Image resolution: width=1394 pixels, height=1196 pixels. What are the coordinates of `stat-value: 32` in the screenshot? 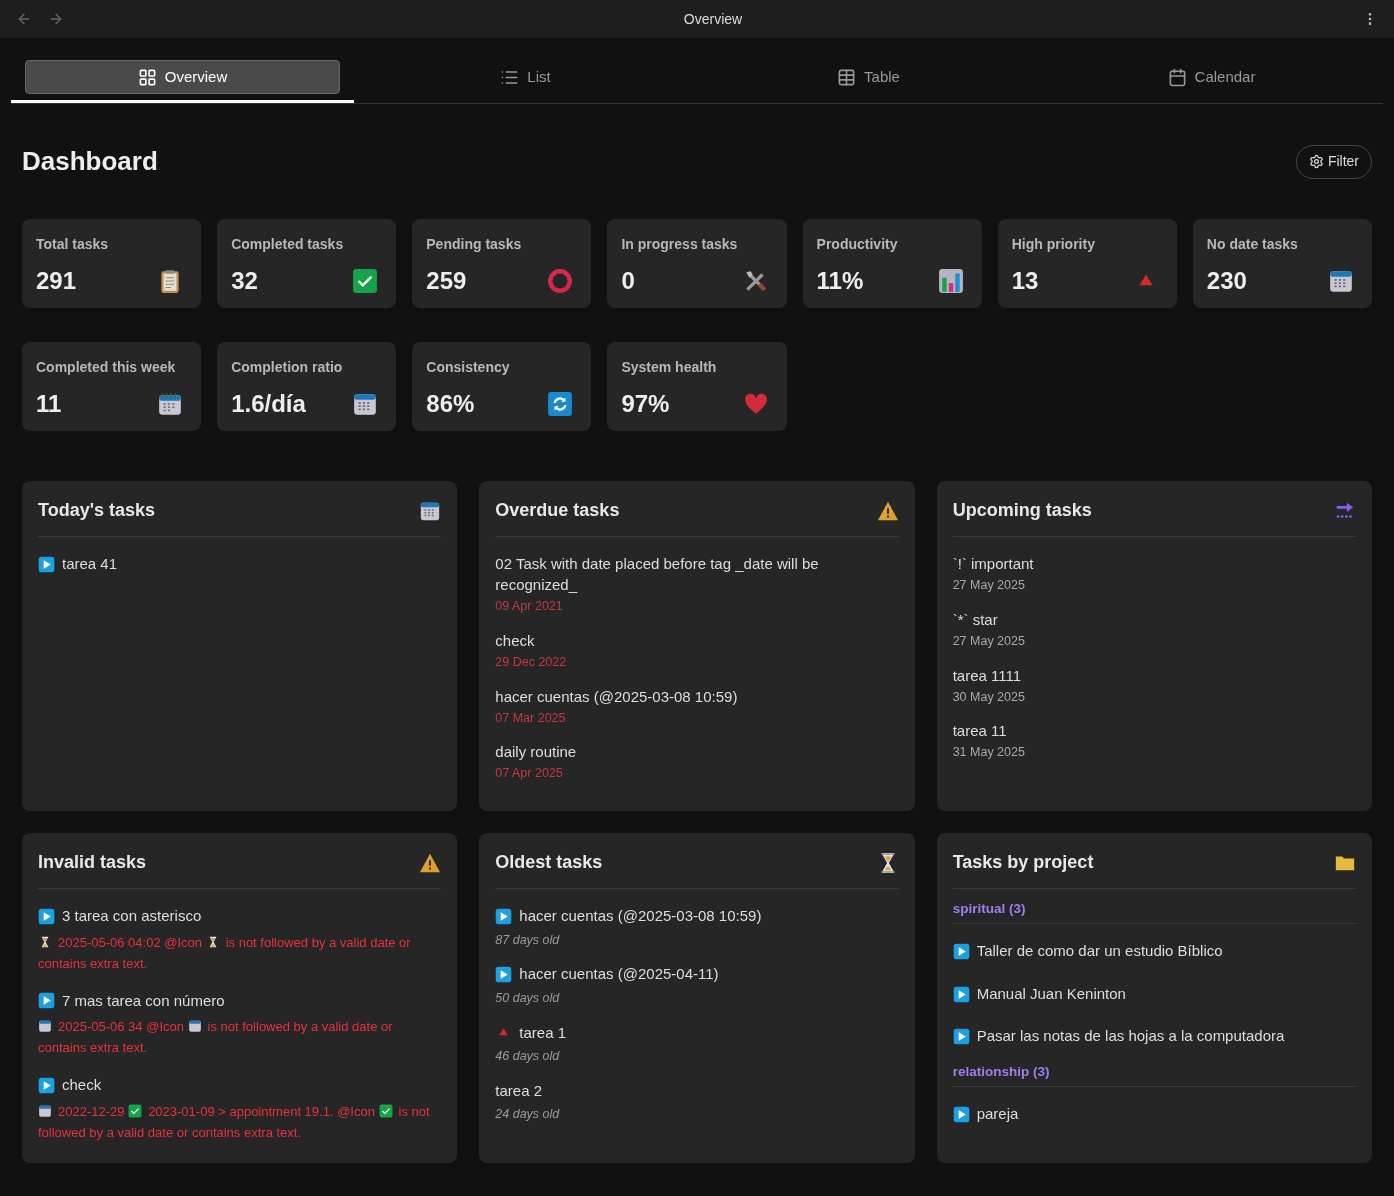 It's located at (244, 281).